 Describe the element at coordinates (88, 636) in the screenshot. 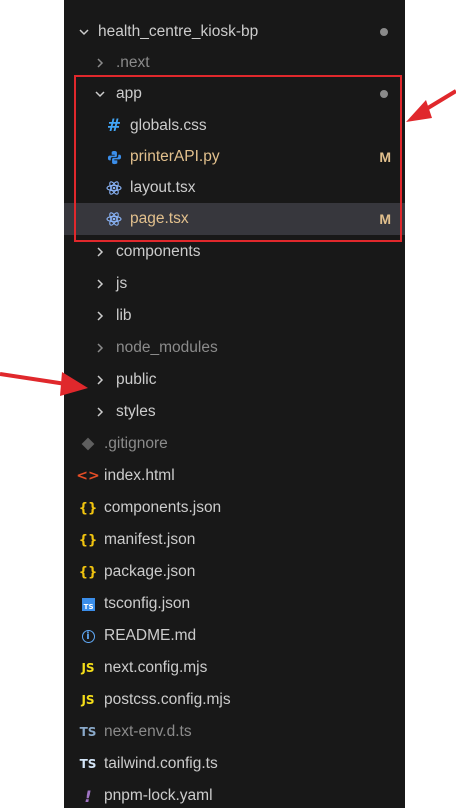

I see `info-icon: i` at that location.